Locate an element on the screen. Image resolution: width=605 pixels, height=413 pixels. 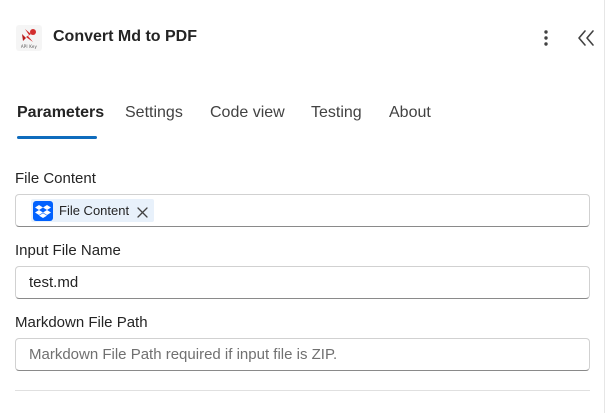
tab-code-view: Code view is located at coordinates (247, 113).